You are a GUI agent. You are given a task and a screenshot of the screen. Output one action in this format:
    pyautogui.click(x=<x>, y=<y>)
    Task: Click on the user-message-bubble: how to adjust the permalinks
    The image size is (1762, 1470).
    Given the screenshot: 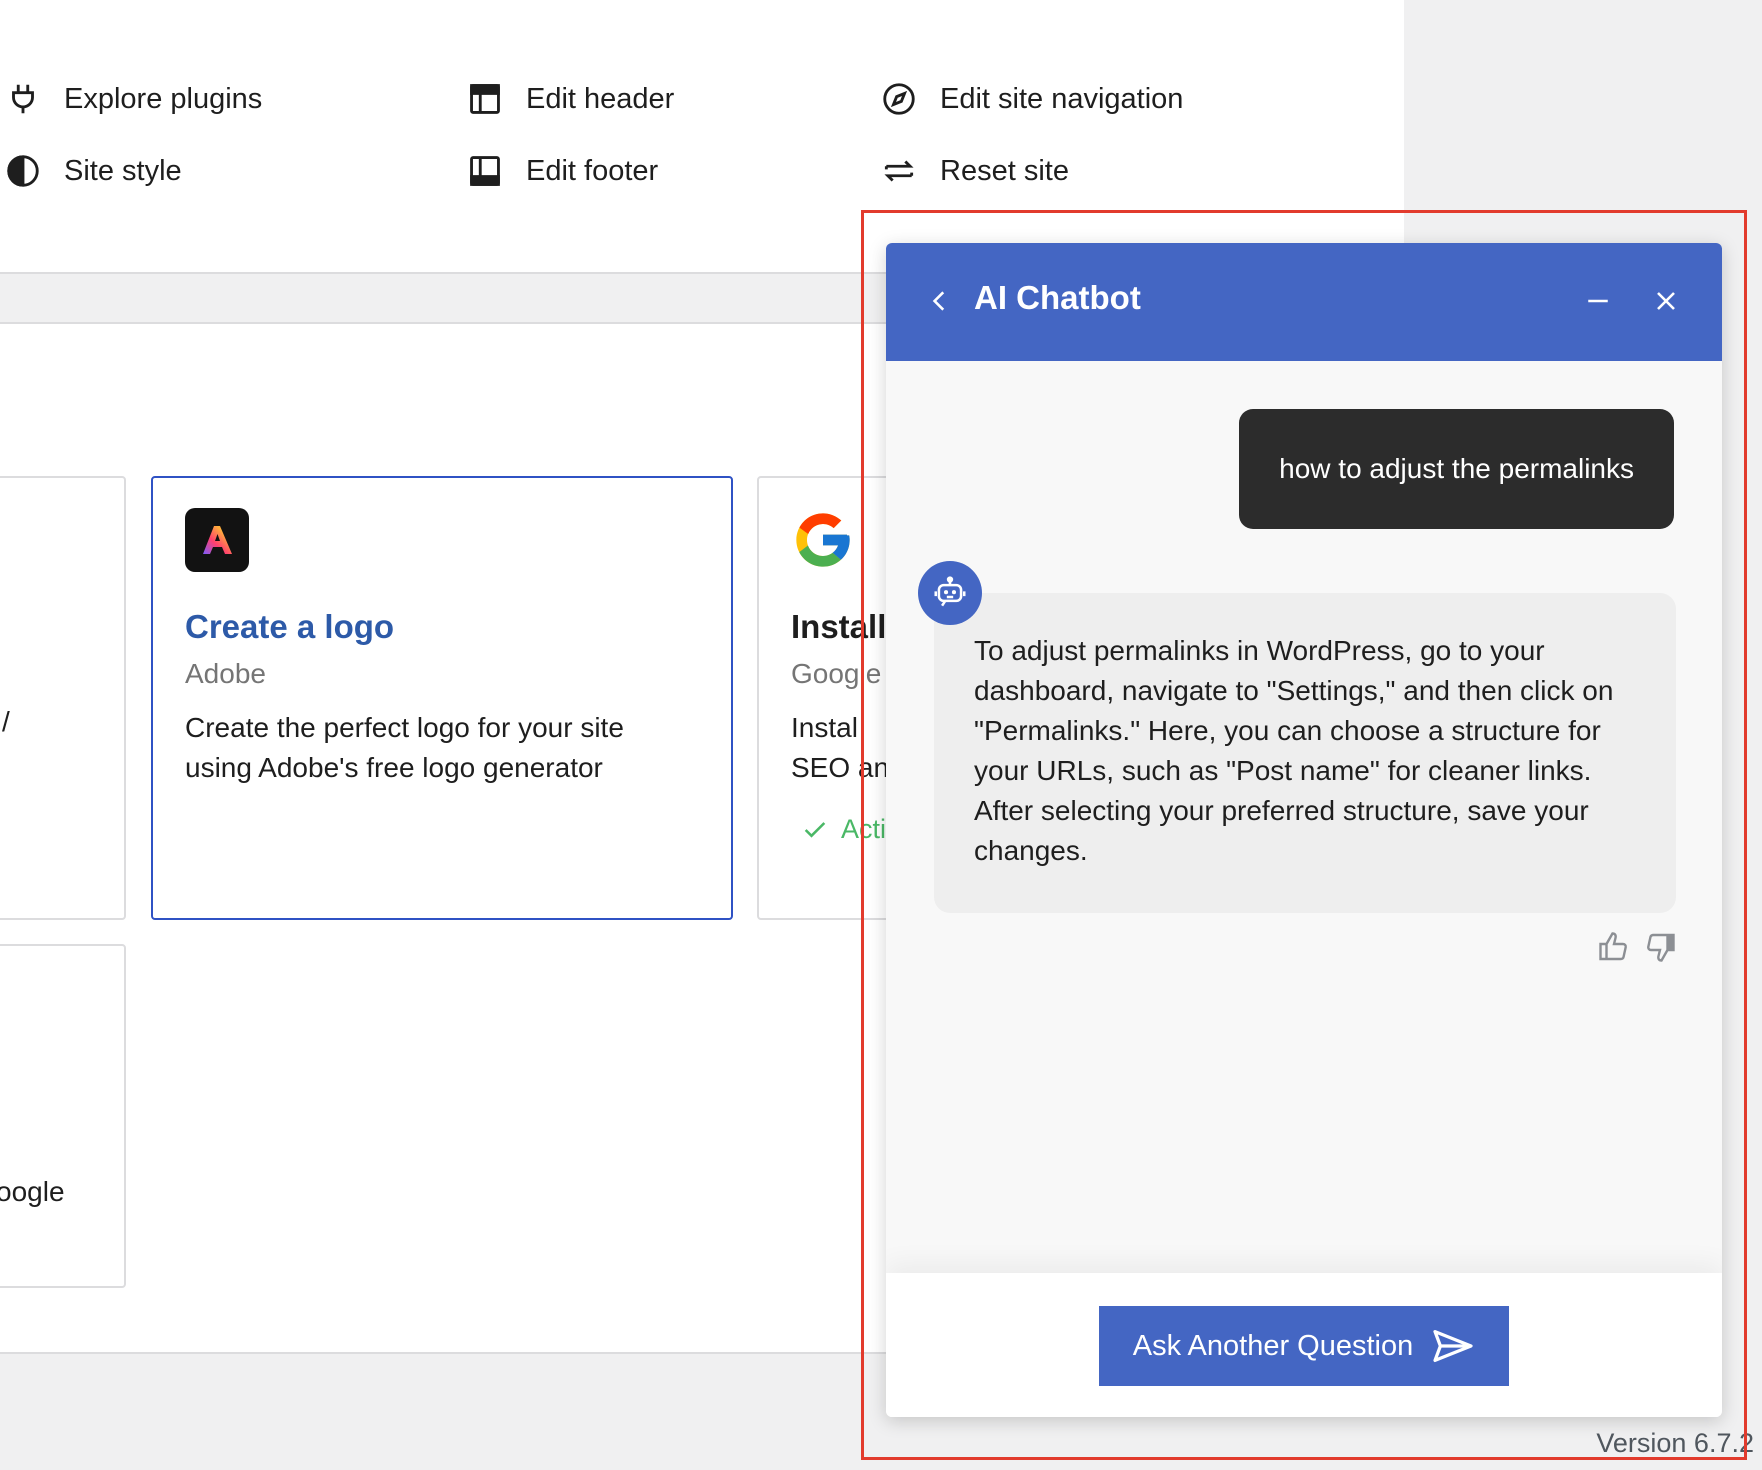 What is the action you would take?
    pyautogui.click(x=1456, y=469)
    